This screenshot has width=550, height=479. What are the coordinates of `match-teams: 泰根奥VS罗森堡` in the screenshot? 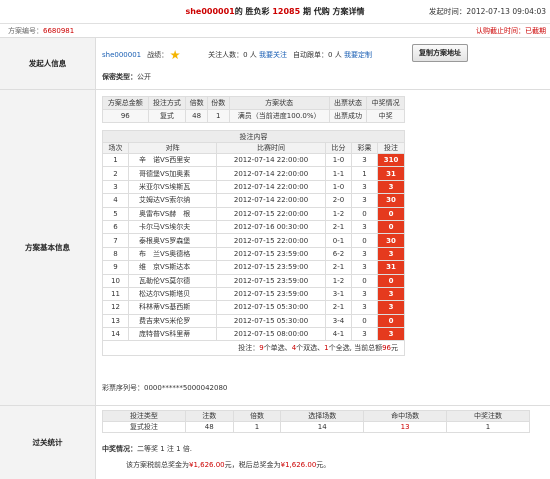 It's located at (173, 240).